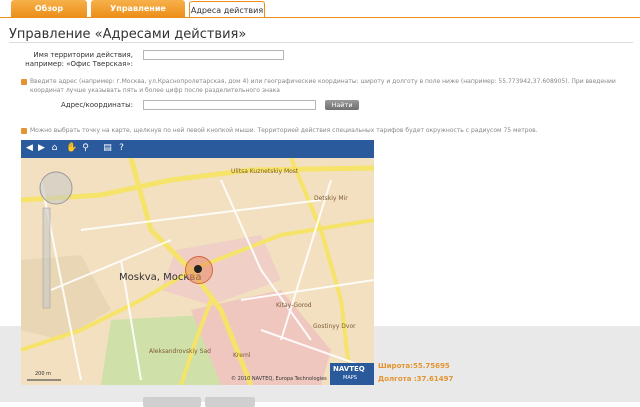  What do you see at coordinates (107, 148) in the screenshot?
I see `print-icon: ▤` at bounding box center [107, 148].